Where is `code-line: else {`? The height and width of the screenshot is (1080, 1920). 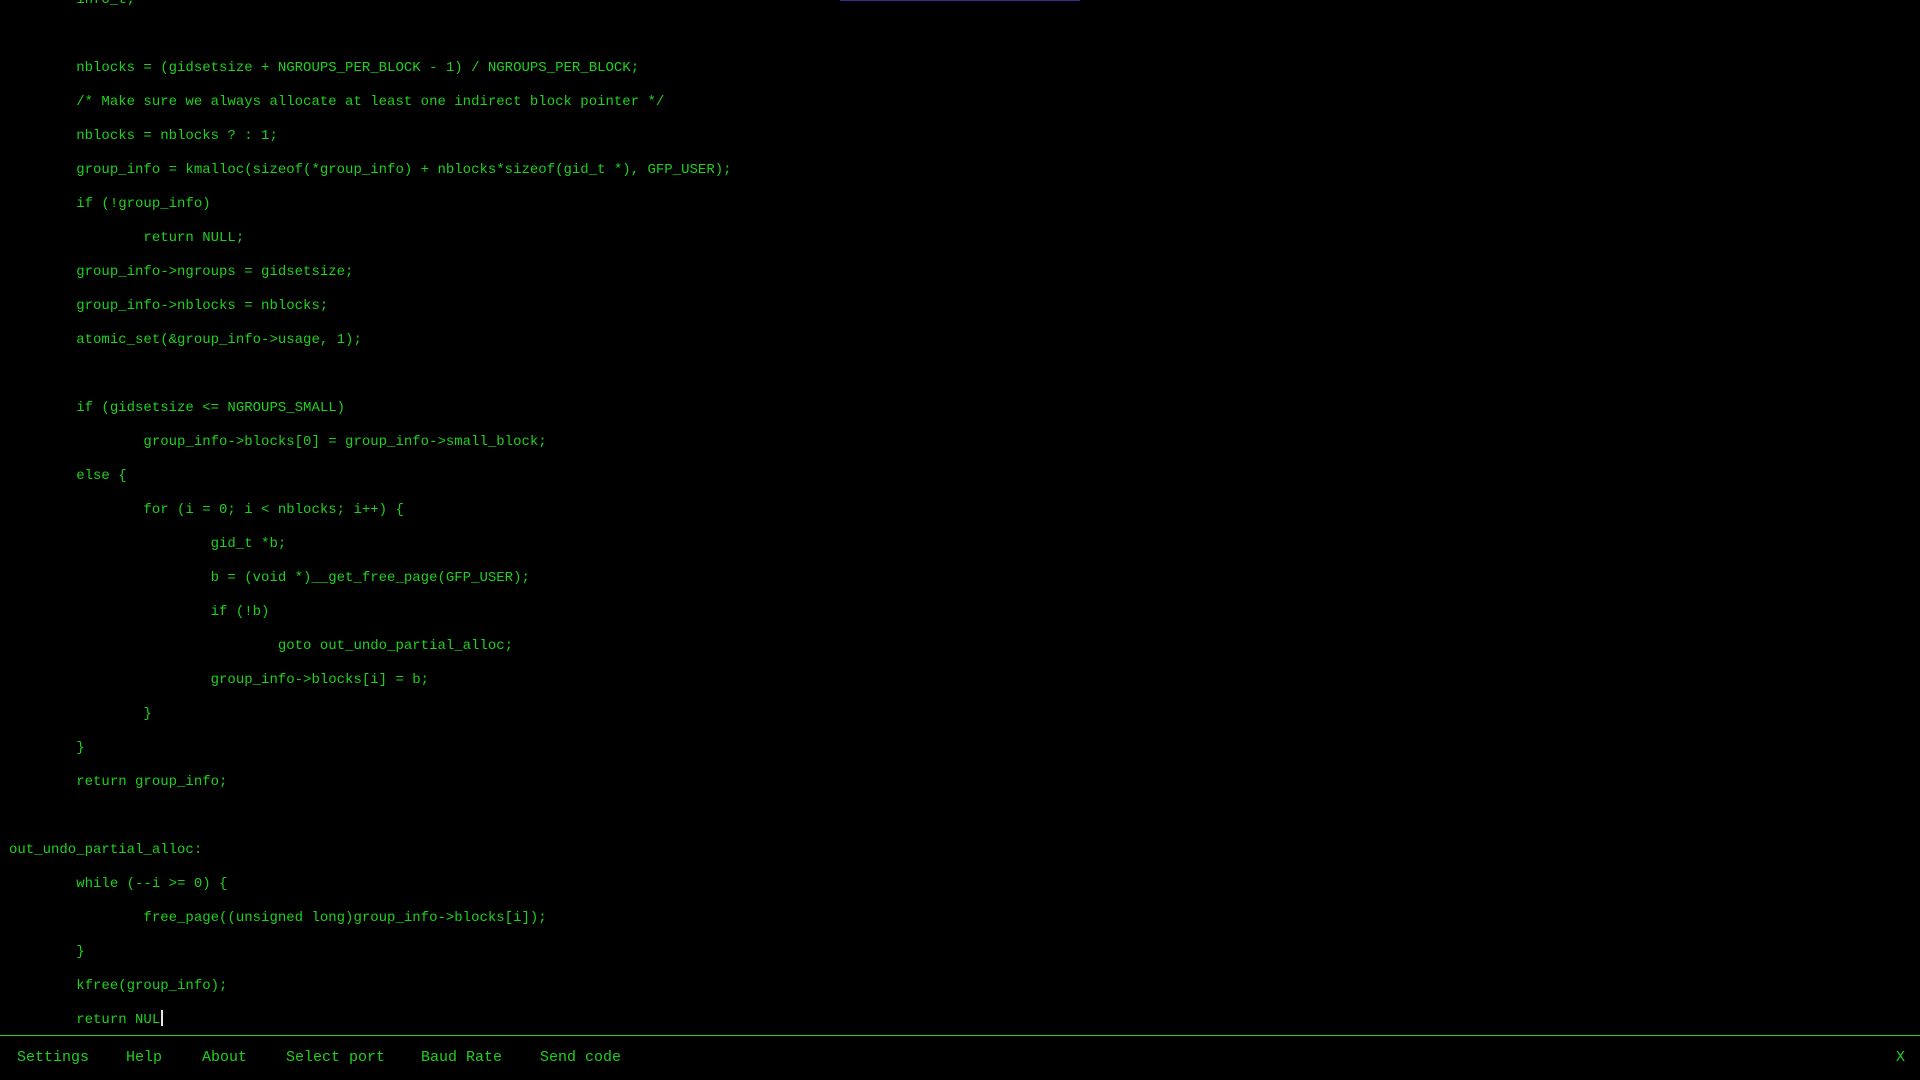 code-line: else { is located at coordinates (68, 476).